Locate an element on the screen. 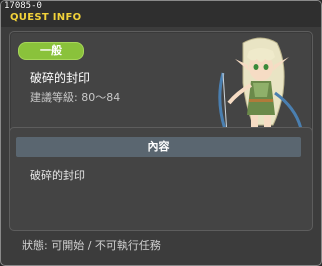 The width and height of the screenshot is (322, 266). content-header: 內容 is located at coordinates (158, 147).